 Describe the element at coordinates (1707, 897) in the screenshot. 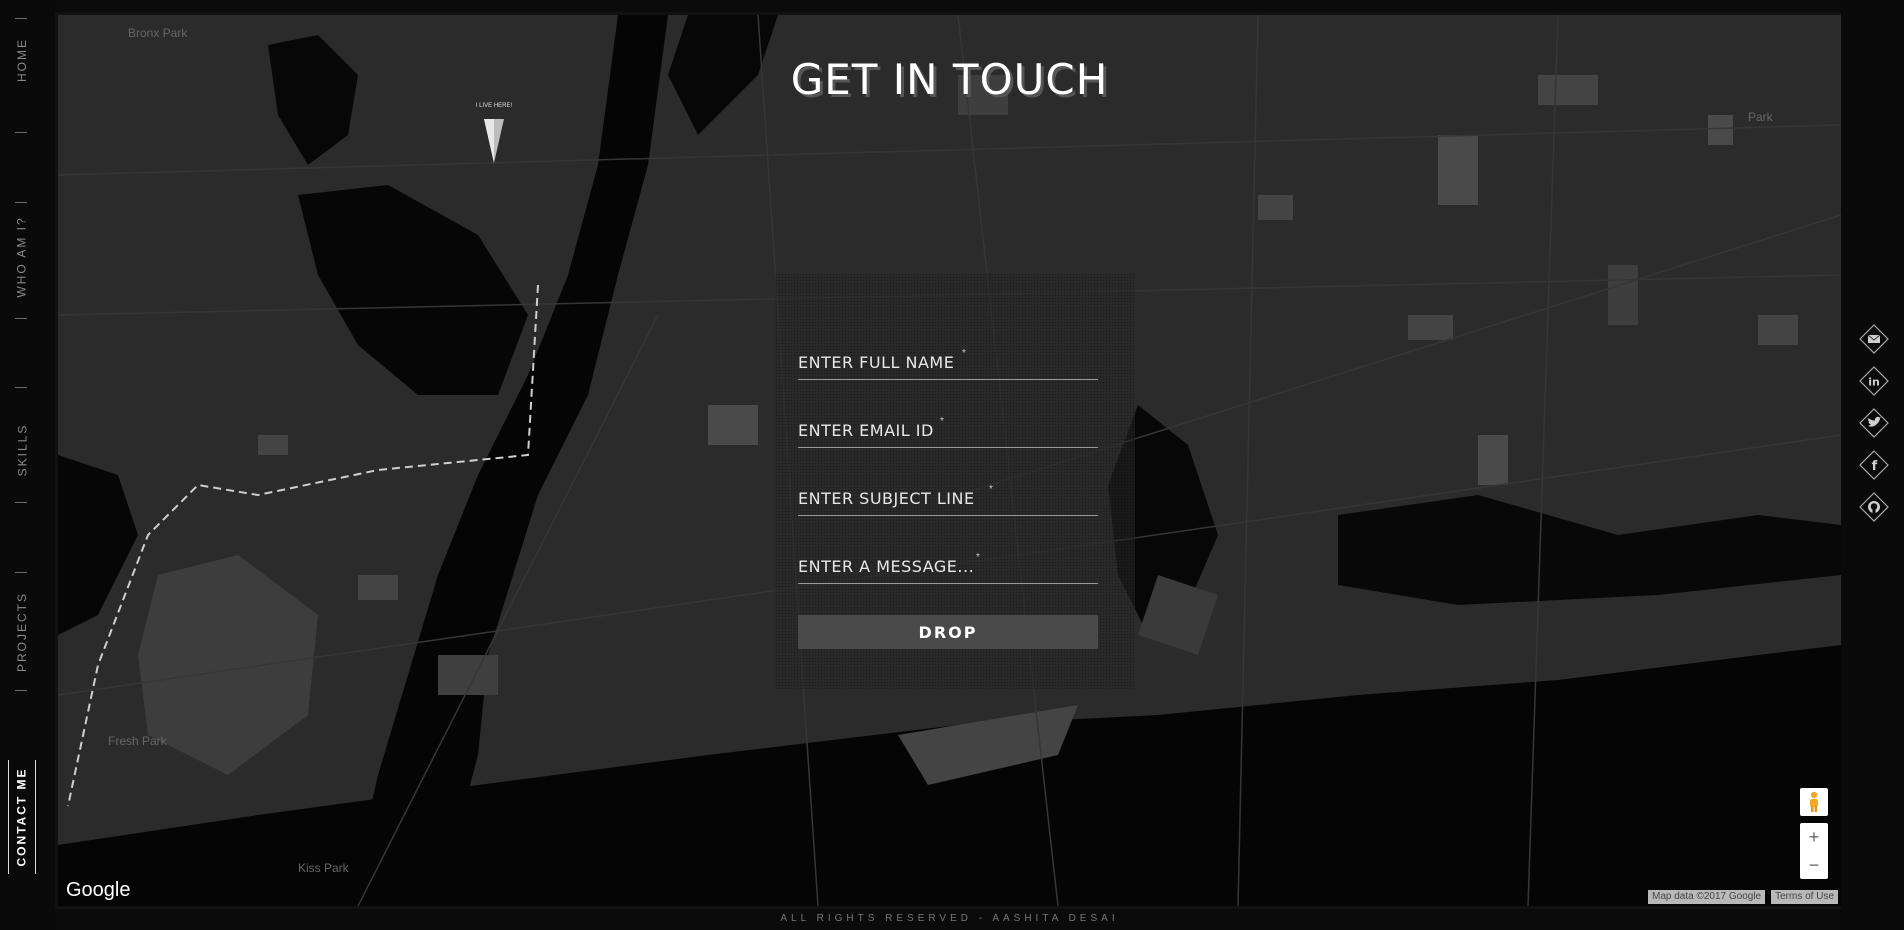

I see `map-data-credit: Map data ©2017 Google` at that location.